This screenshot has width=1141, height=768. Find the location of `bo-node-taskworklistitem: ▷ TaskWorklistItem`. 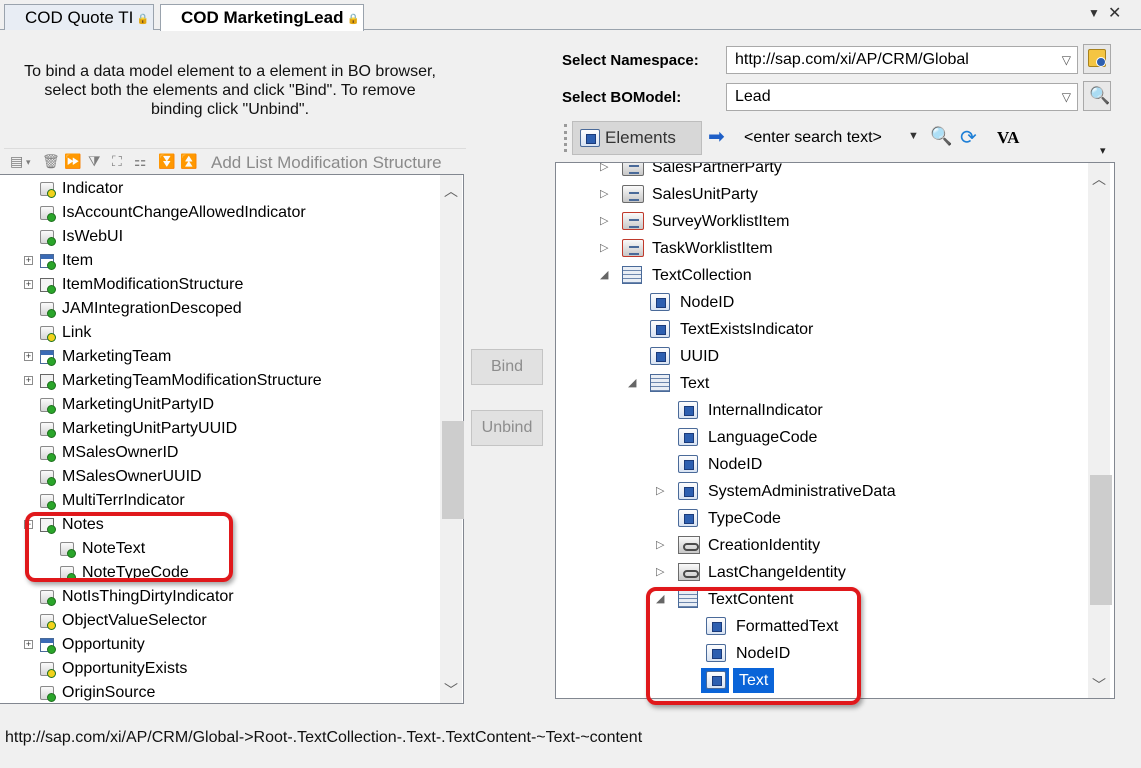

bo-node-taskworklistitem: ▷ TaskWorklistItem is located at coordinates (822, 248).